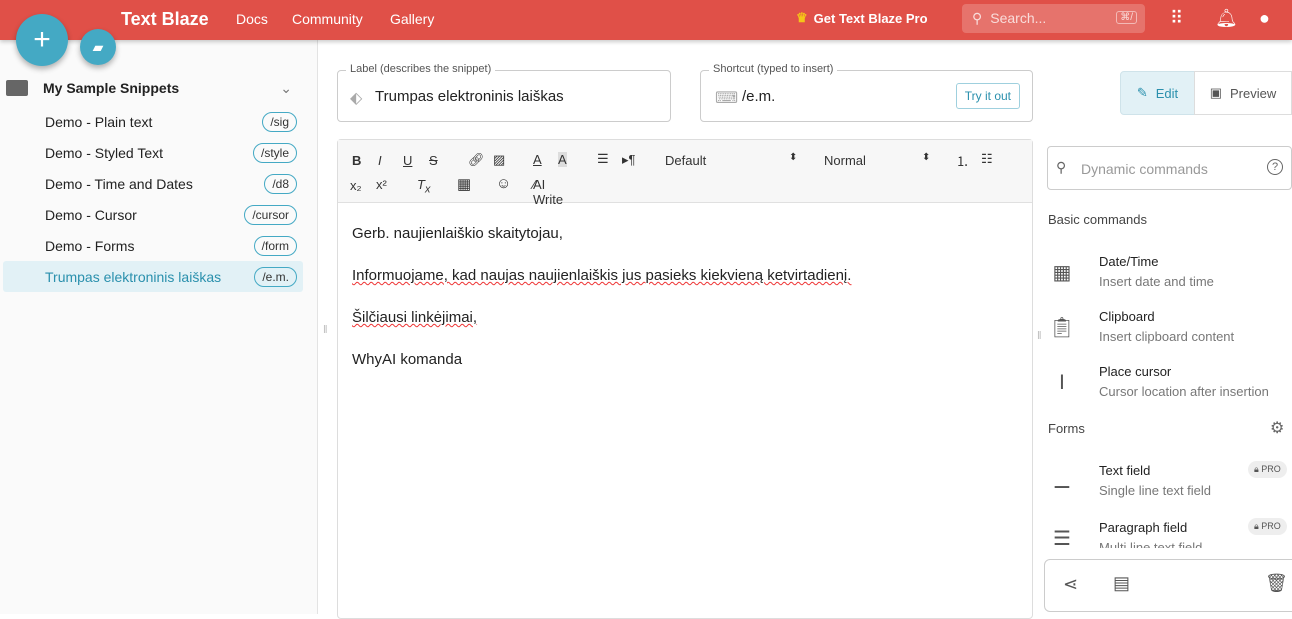  Describe the element at coordinates (327, 19) in the screenshot. I see `nav-community: Community` at that location.